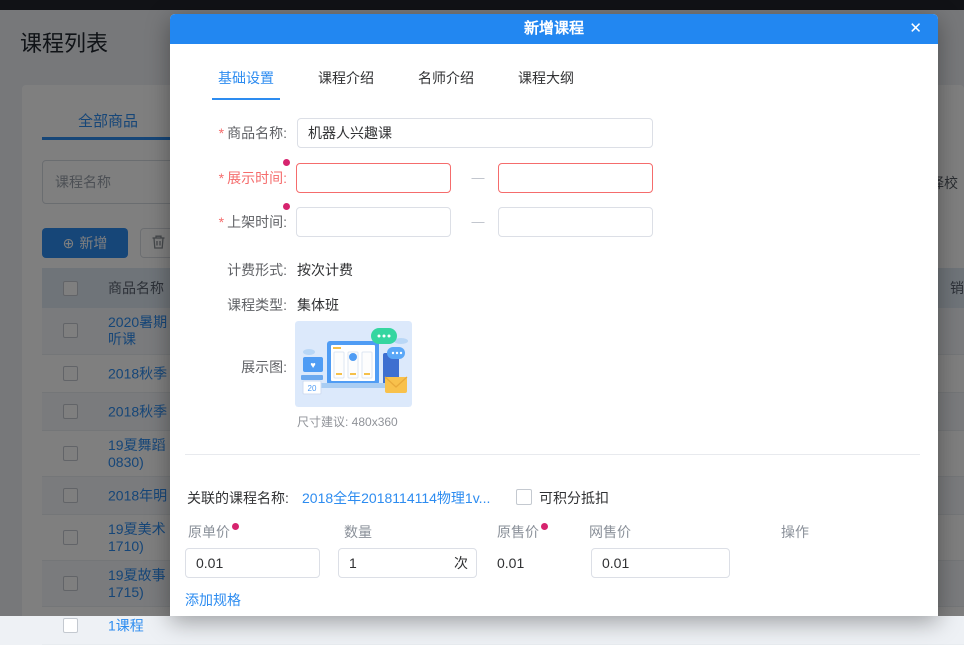 This screenshot has height=645, width=964. What do you see at coordinates (213, 532) in the screenshot?
I see `unit-price-header: 原单价` at bounding box center [213, 532].